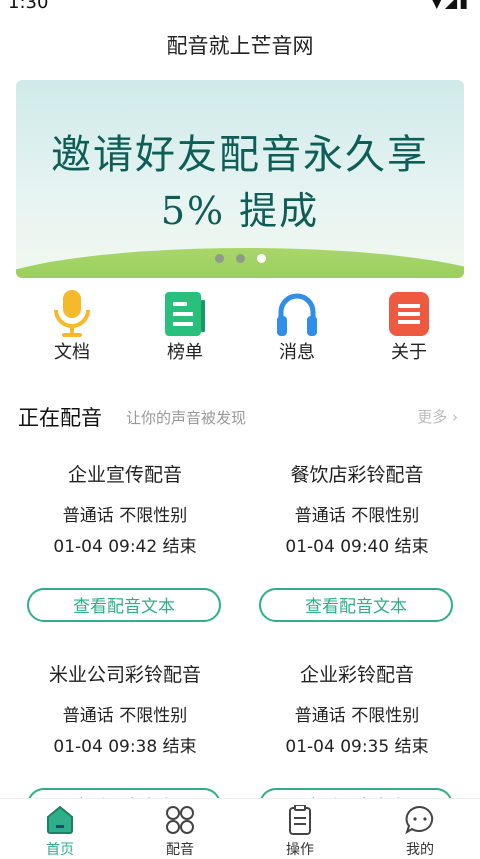 The width and height of the screenshot is (480, 859). What do you see at coordinates (185, 352) in the screenshot?
I see `quick-nav-label: 榜单` at bounding box center [185, 352].